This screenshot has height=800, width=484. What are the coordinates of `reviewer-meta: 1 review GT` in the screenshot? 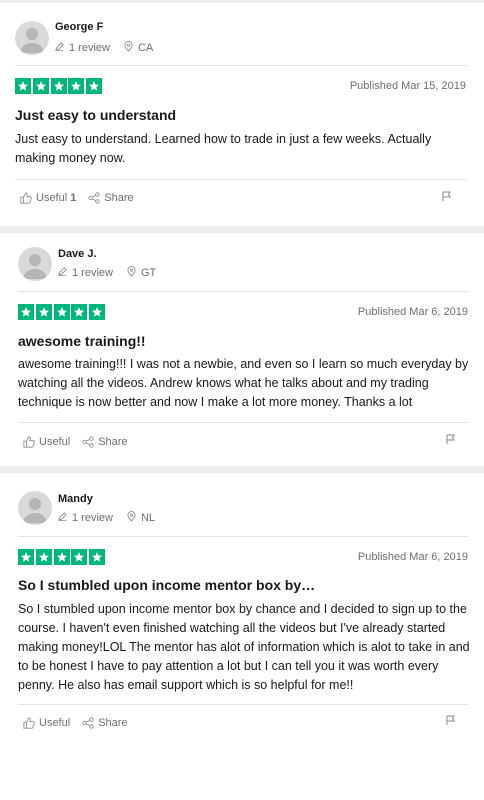 It's located at (107, 273).